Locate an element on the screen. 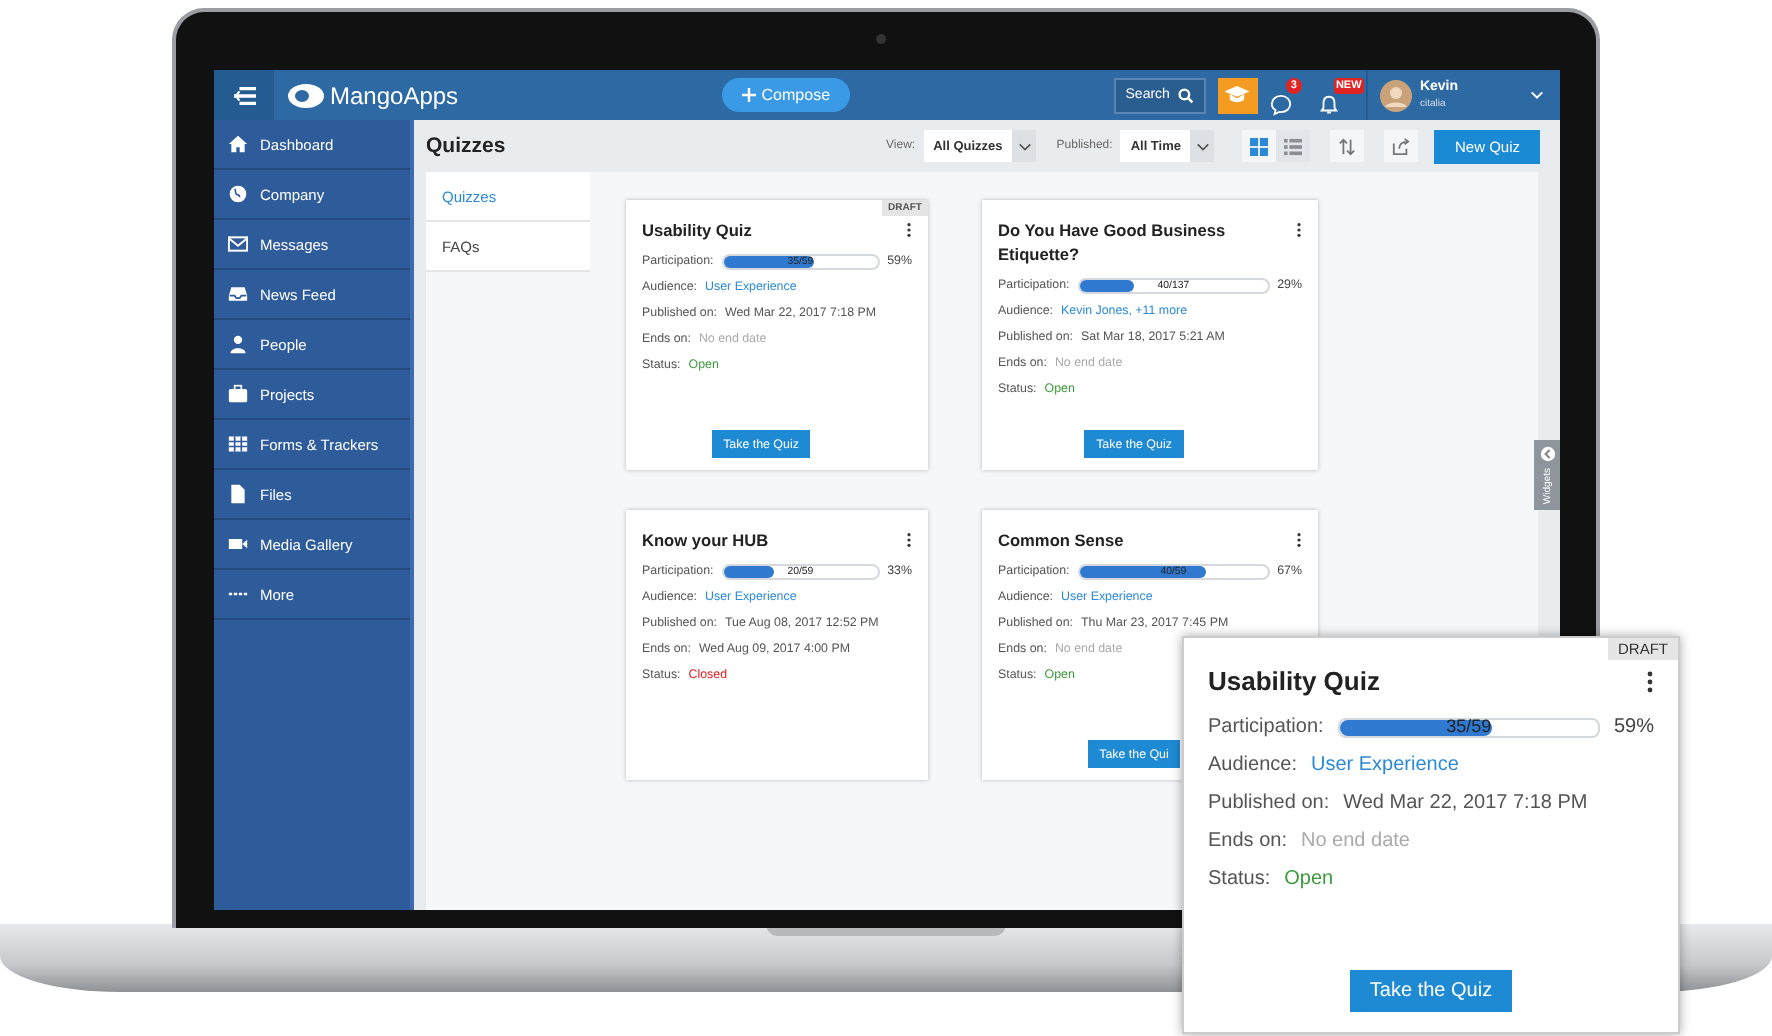 This screenshot has width=1772, height=1036. field-label: Participation: is located at coordinates (1266, 727).